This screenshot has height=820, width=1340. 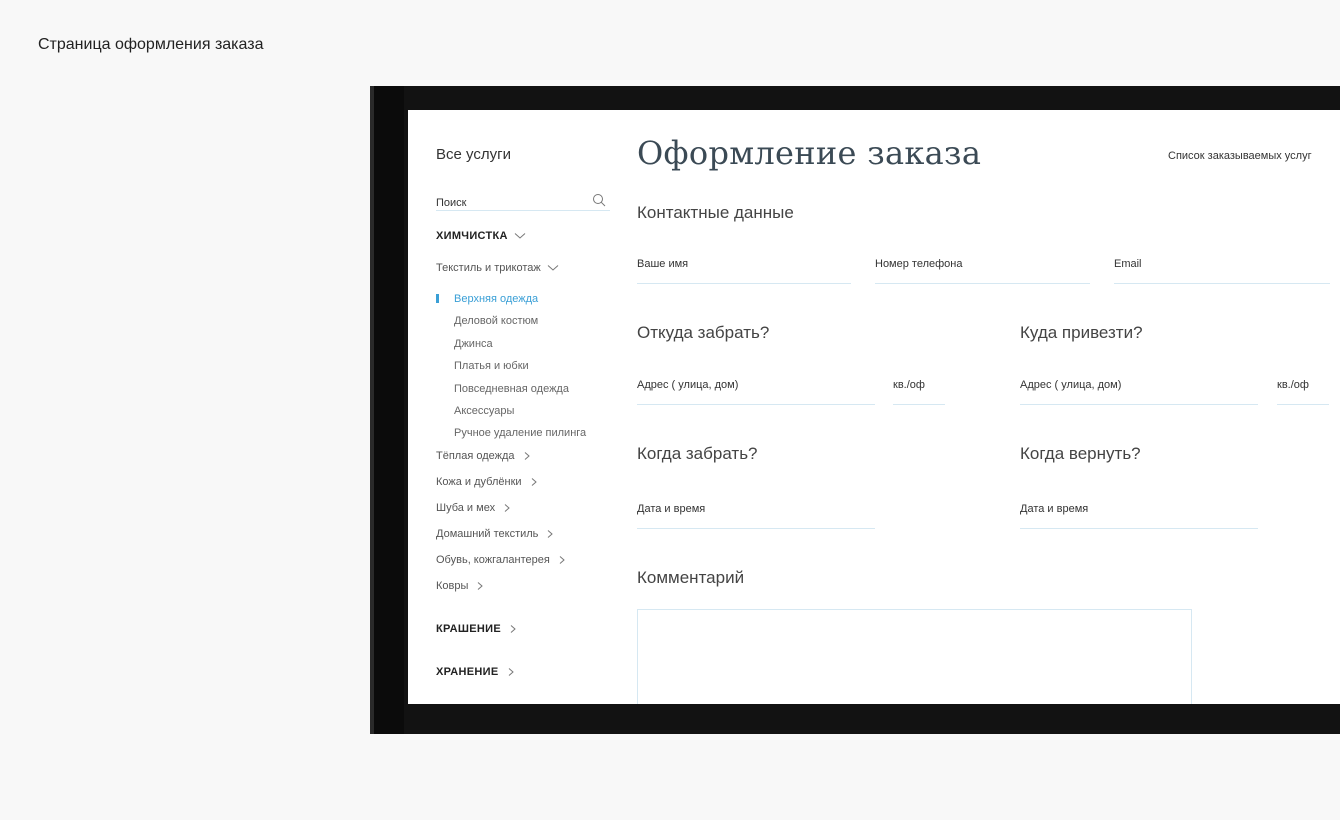 I want to click on subcategory-home-textile: Домашний текстиль, so click(x=496, y=534).